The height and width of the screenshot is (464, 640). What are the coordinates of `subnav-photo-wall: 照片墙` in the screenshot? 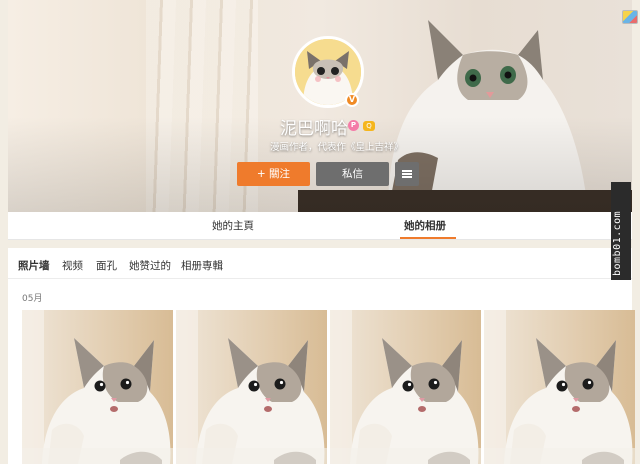 It's located at (34, 265).